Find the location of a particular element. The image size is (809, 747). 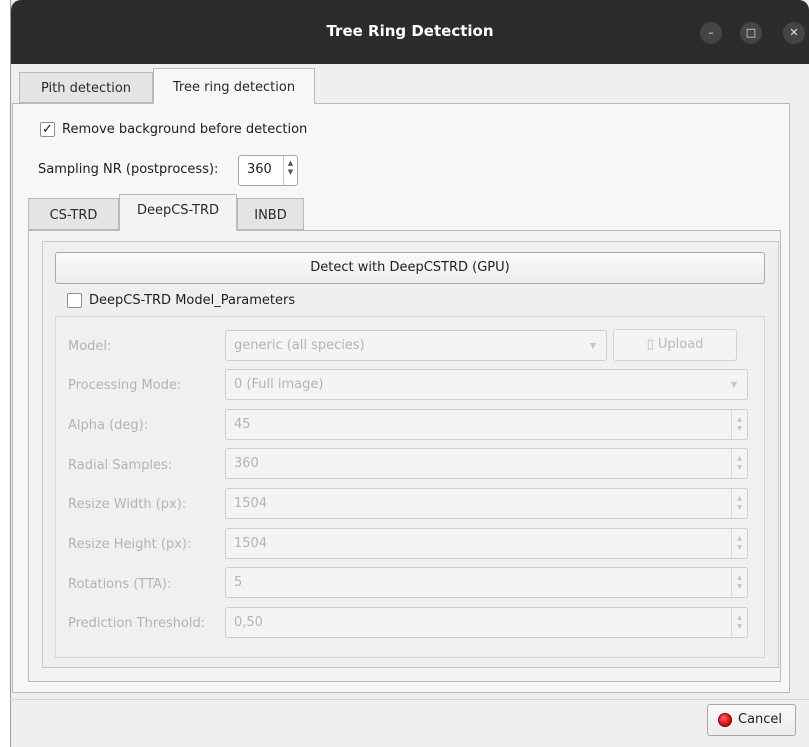

remove-background-label: Remove background before detection is located at coordinates (185, 129).